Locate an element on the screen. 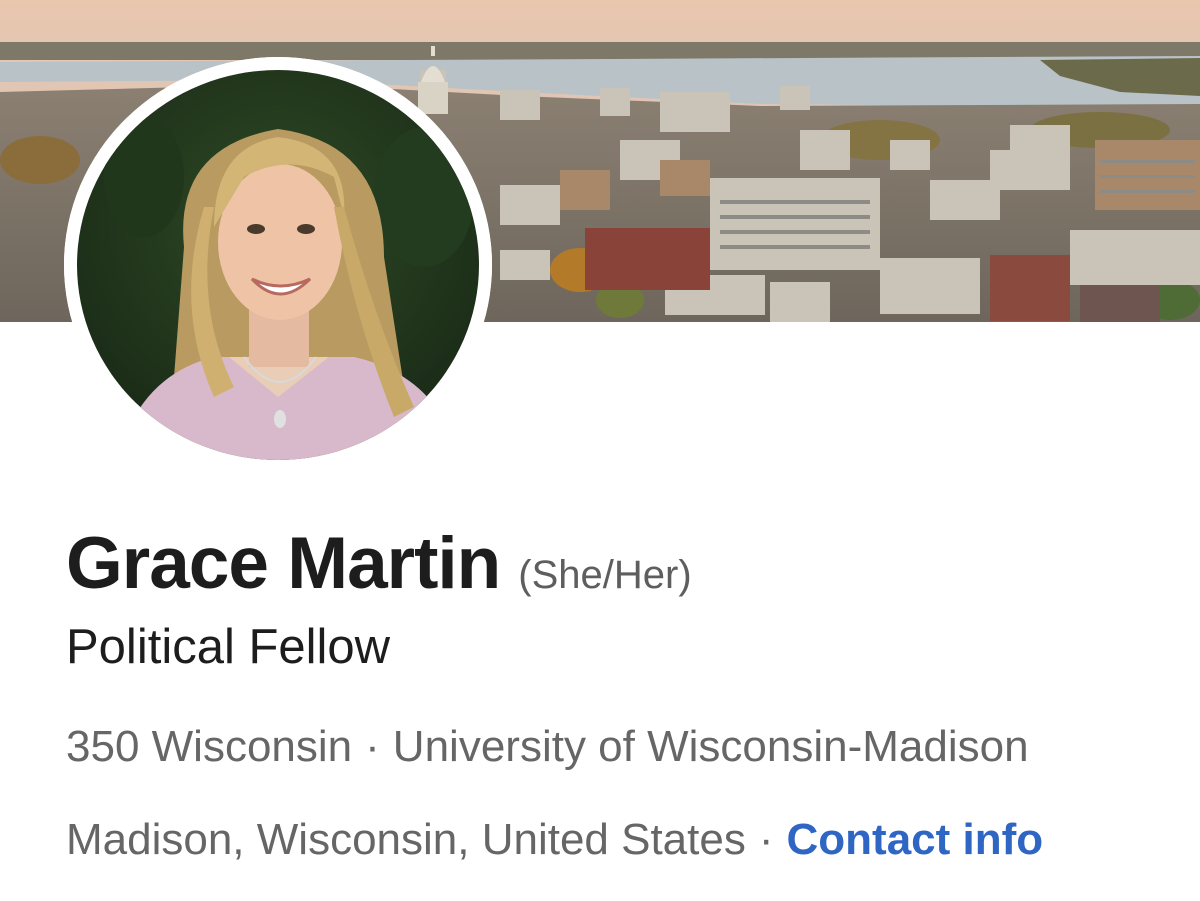 The image size is (1200, 901). profile-pronouns: (She/Her) is located at coordinates (605, 575).